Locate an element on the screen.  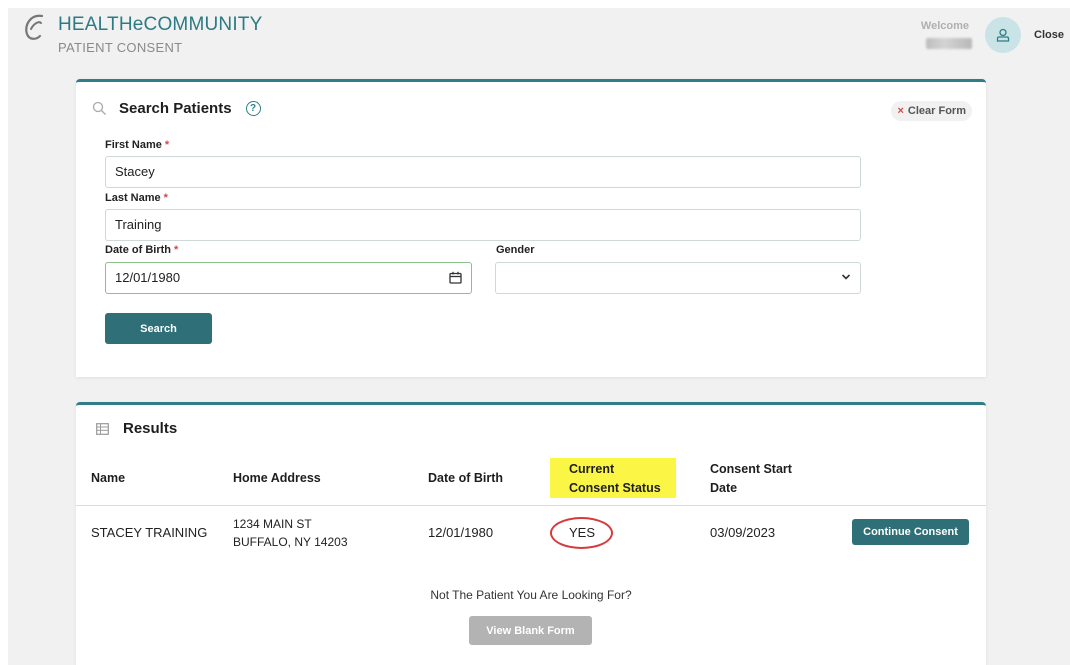
user-icon is located at coordinates (1003, 35).